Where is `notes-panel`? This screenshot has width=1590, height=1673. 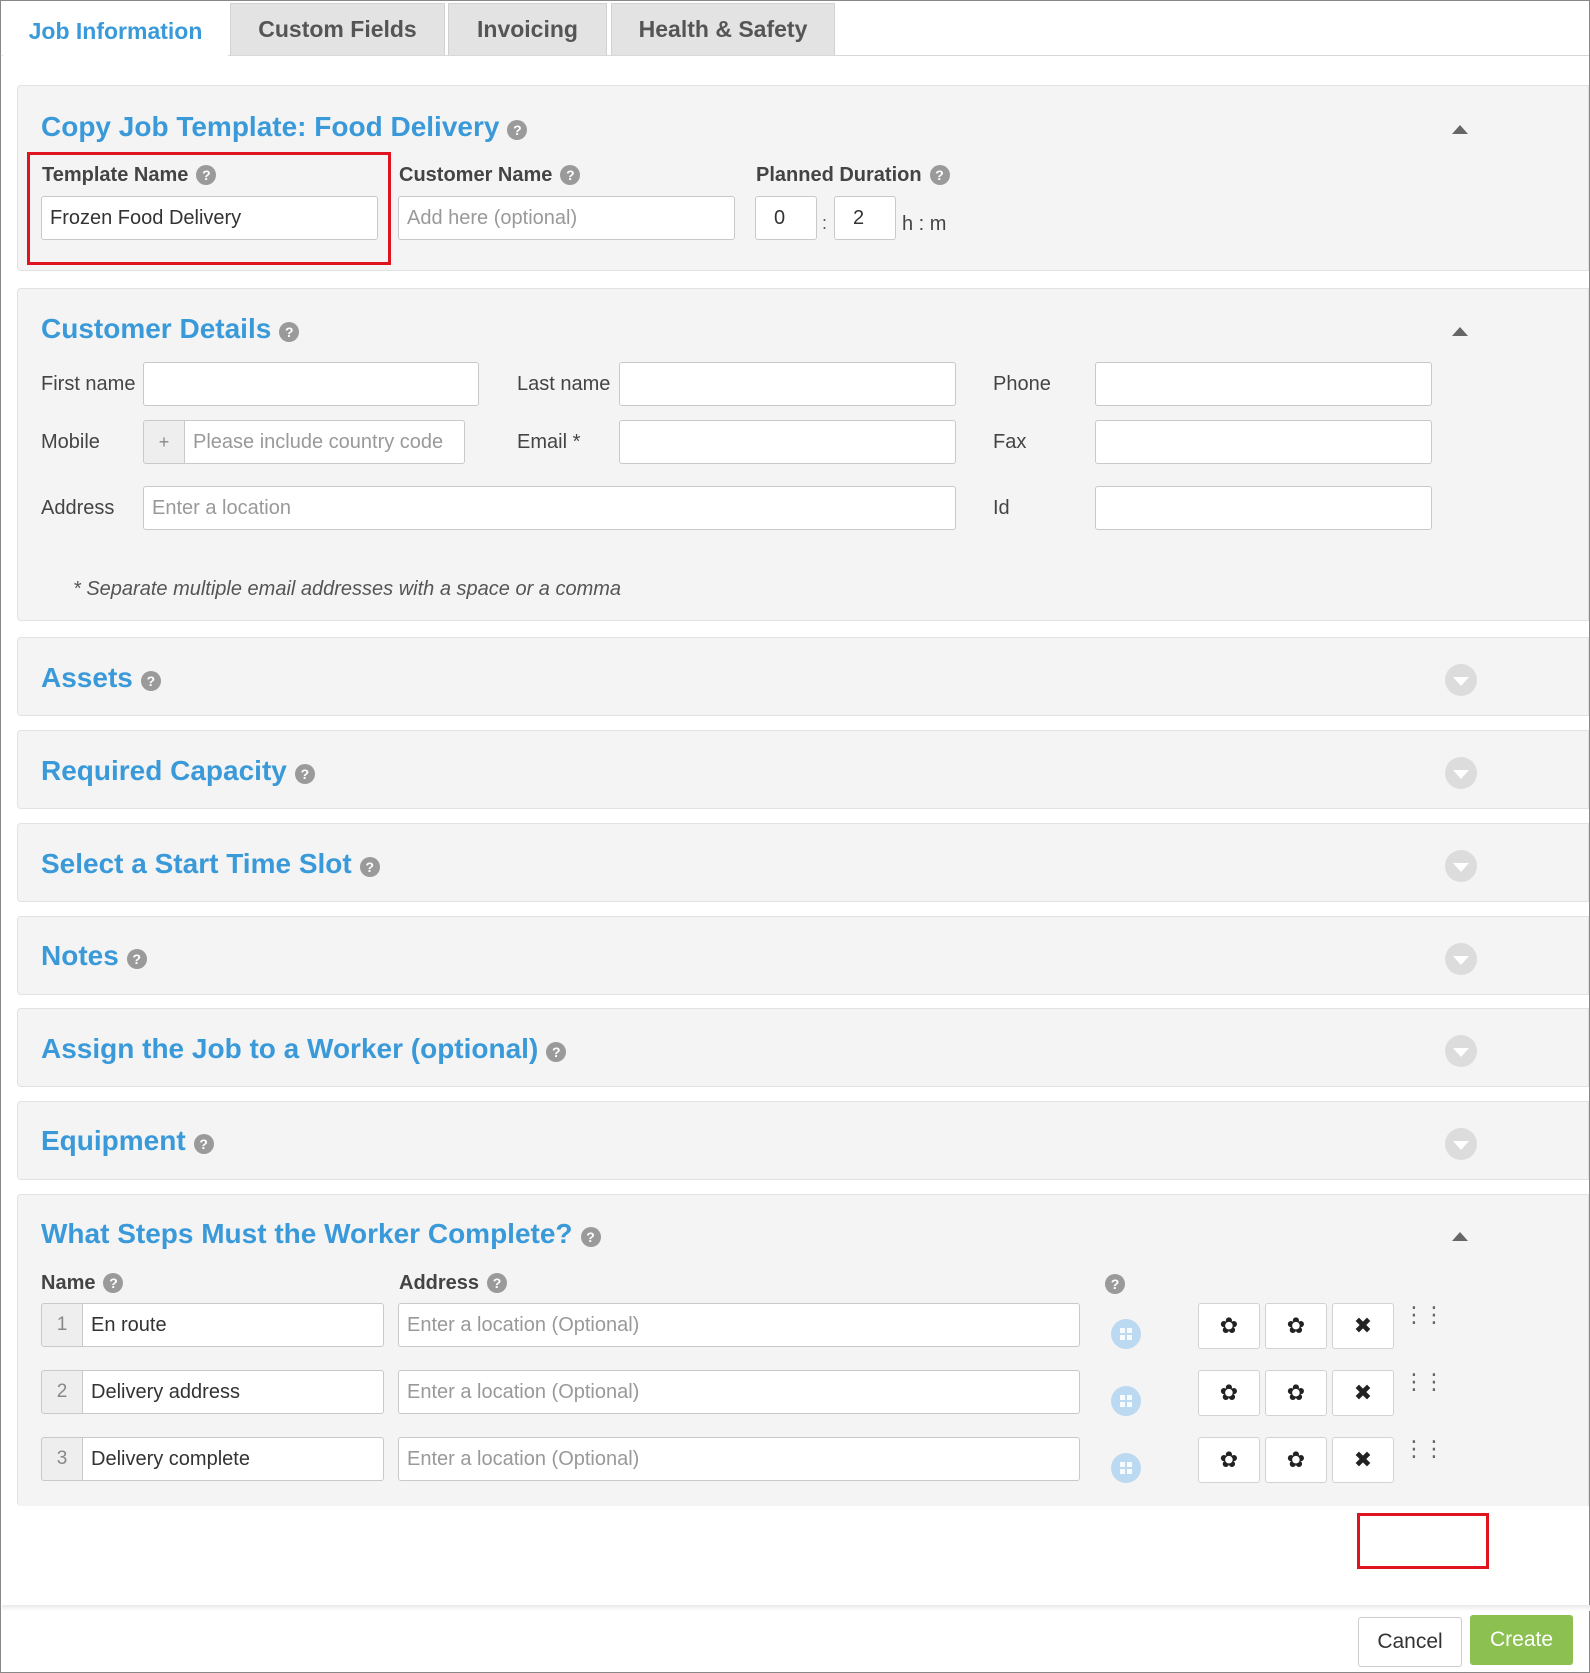
notes-panel is located at coordinates (803, 955).